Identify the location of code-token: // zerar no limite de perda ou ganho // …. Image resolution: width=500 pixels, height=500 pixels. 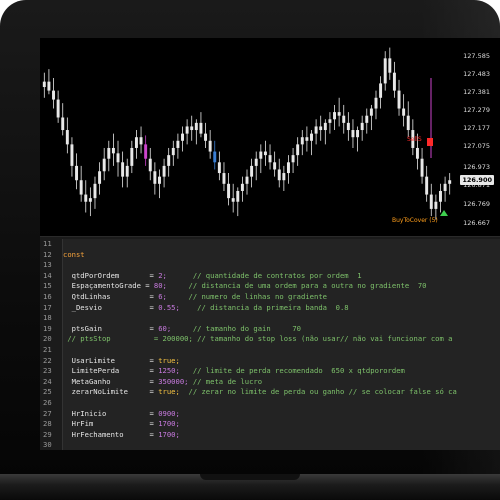
(318, 392).